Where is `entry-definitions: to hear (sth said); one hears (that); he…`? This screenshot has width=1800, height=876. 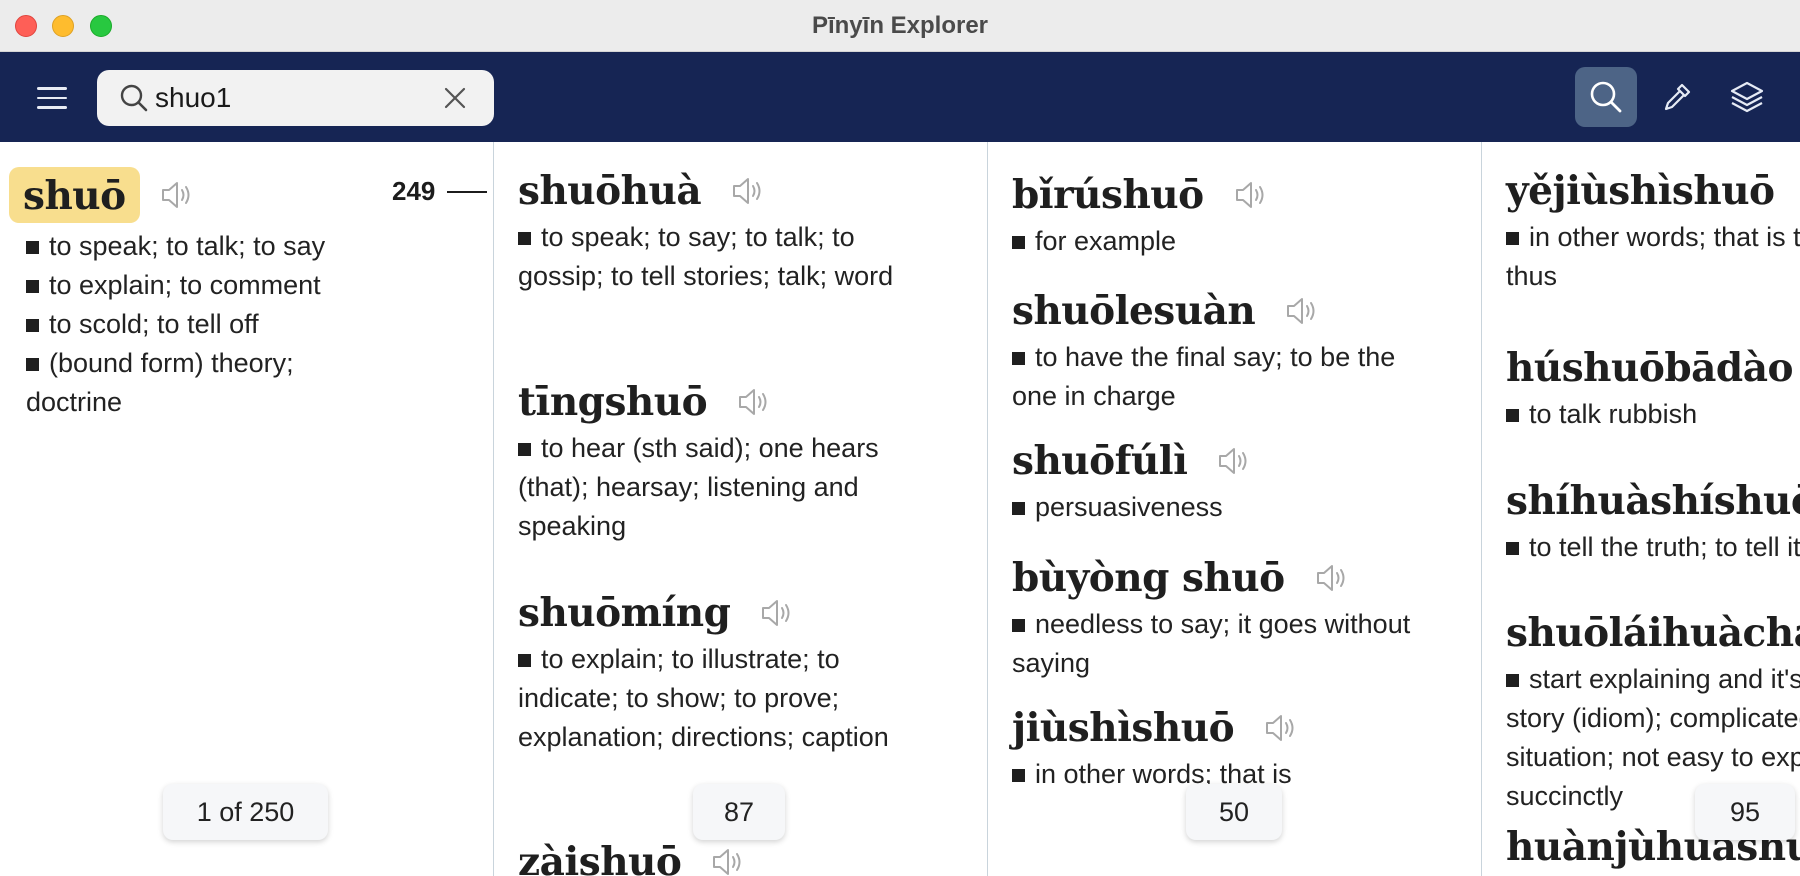 entry-definitions: to hear (sth said); one hears (that); he… is located at coordinates (728, 487).